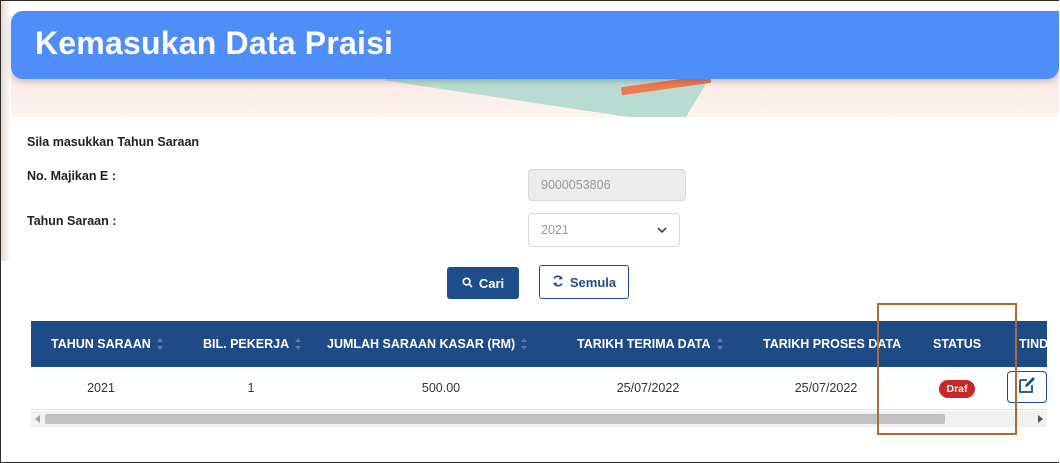  What do you see at coordinates (604, 230) in the screenshot?
I see `year-select: 2021` at bounding box center [604, 230].